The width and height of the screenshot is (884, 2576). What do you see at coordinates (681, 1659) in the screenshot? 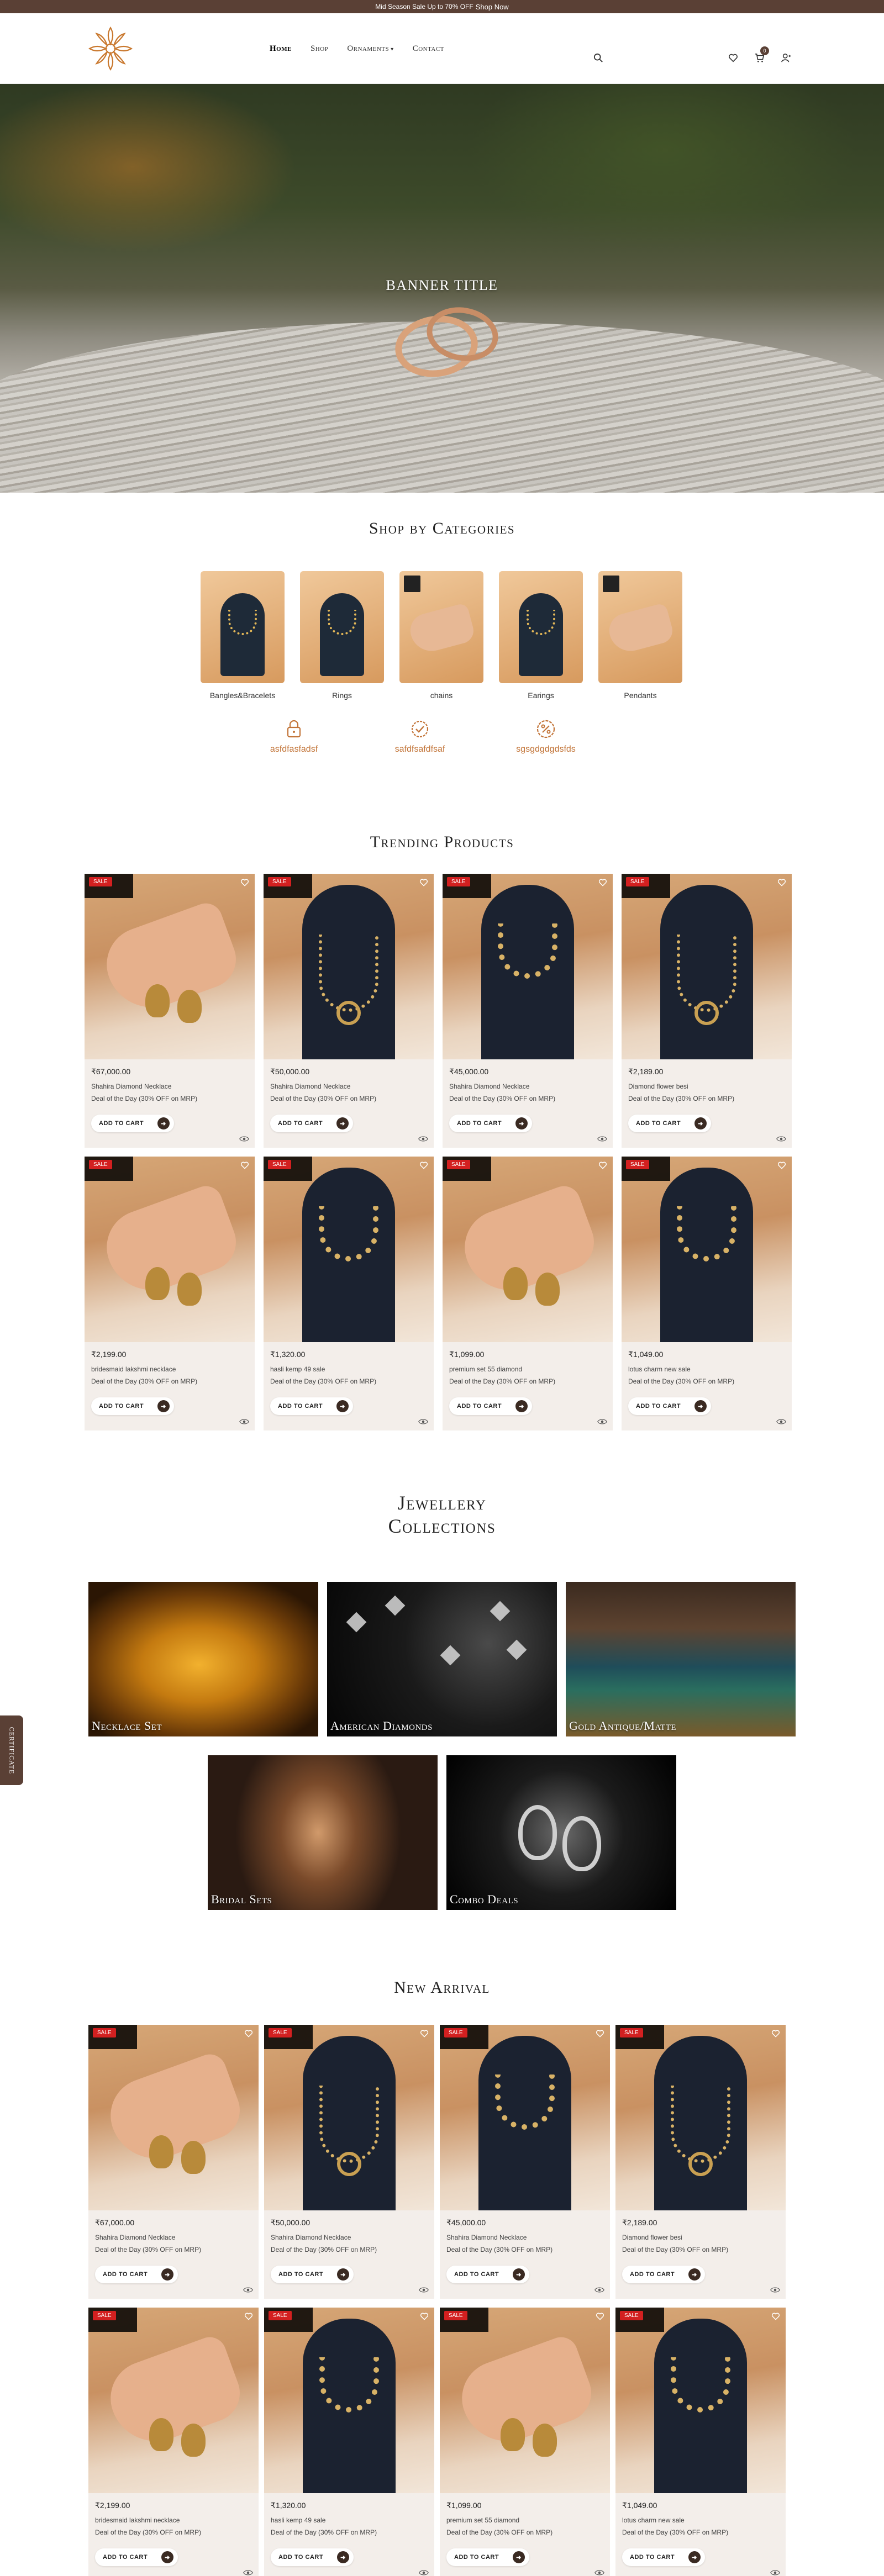
I see `collection-gold-antique: Gold Antique/Matte` at bounding box center [681, 1659].